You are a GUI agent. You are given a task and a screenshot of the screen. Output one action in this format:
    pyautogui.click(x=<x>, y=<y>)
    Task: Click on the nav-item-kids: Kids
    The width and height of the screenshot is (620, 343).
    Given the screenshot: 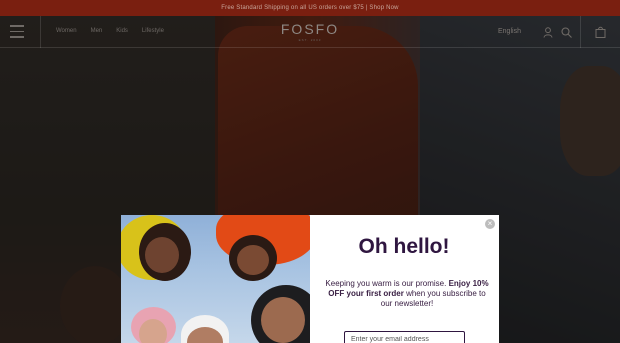 What is the action you would take?
    pyautogui.click(x=122, y=31)
    